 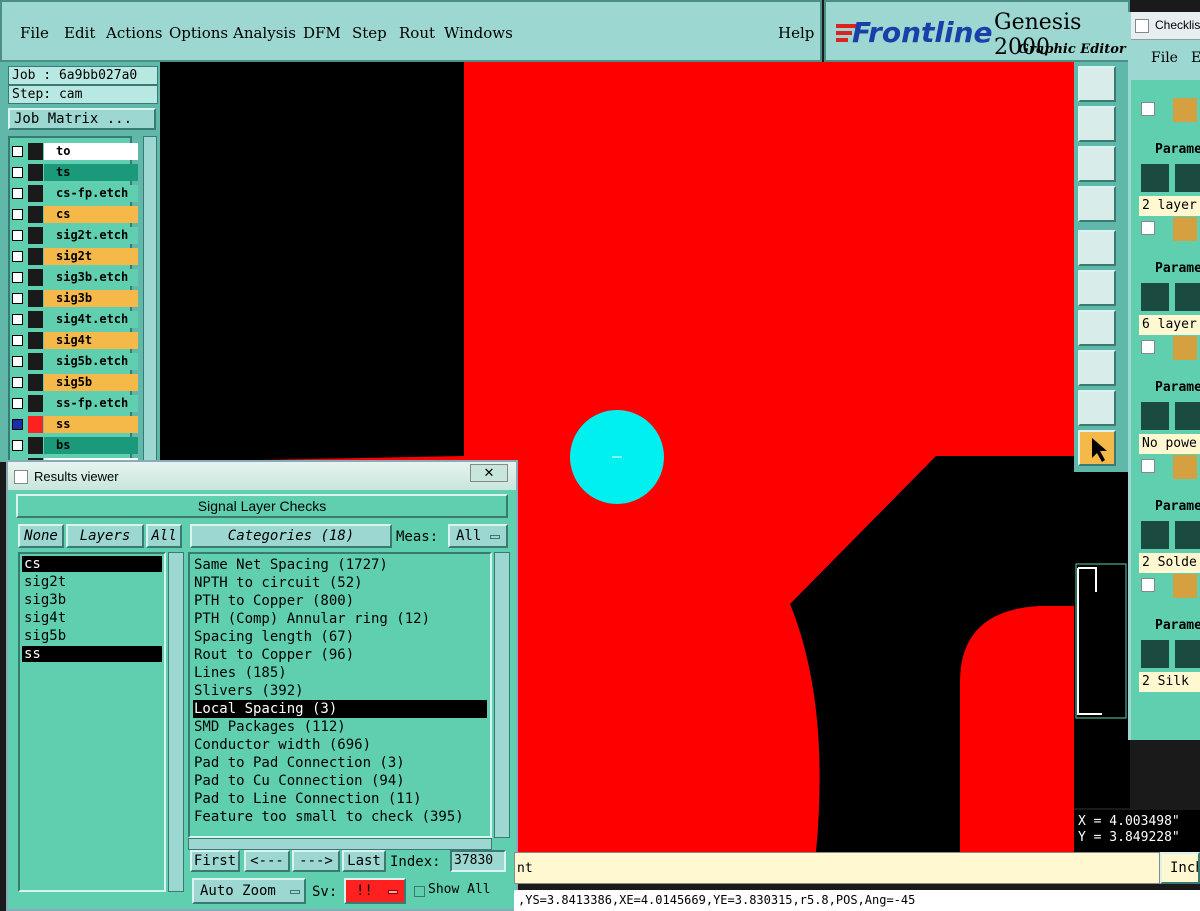 What do you see at coordinates (91, 214) in the screenshot?
I see `layer-label: cs` at bounding box center [91, 214].